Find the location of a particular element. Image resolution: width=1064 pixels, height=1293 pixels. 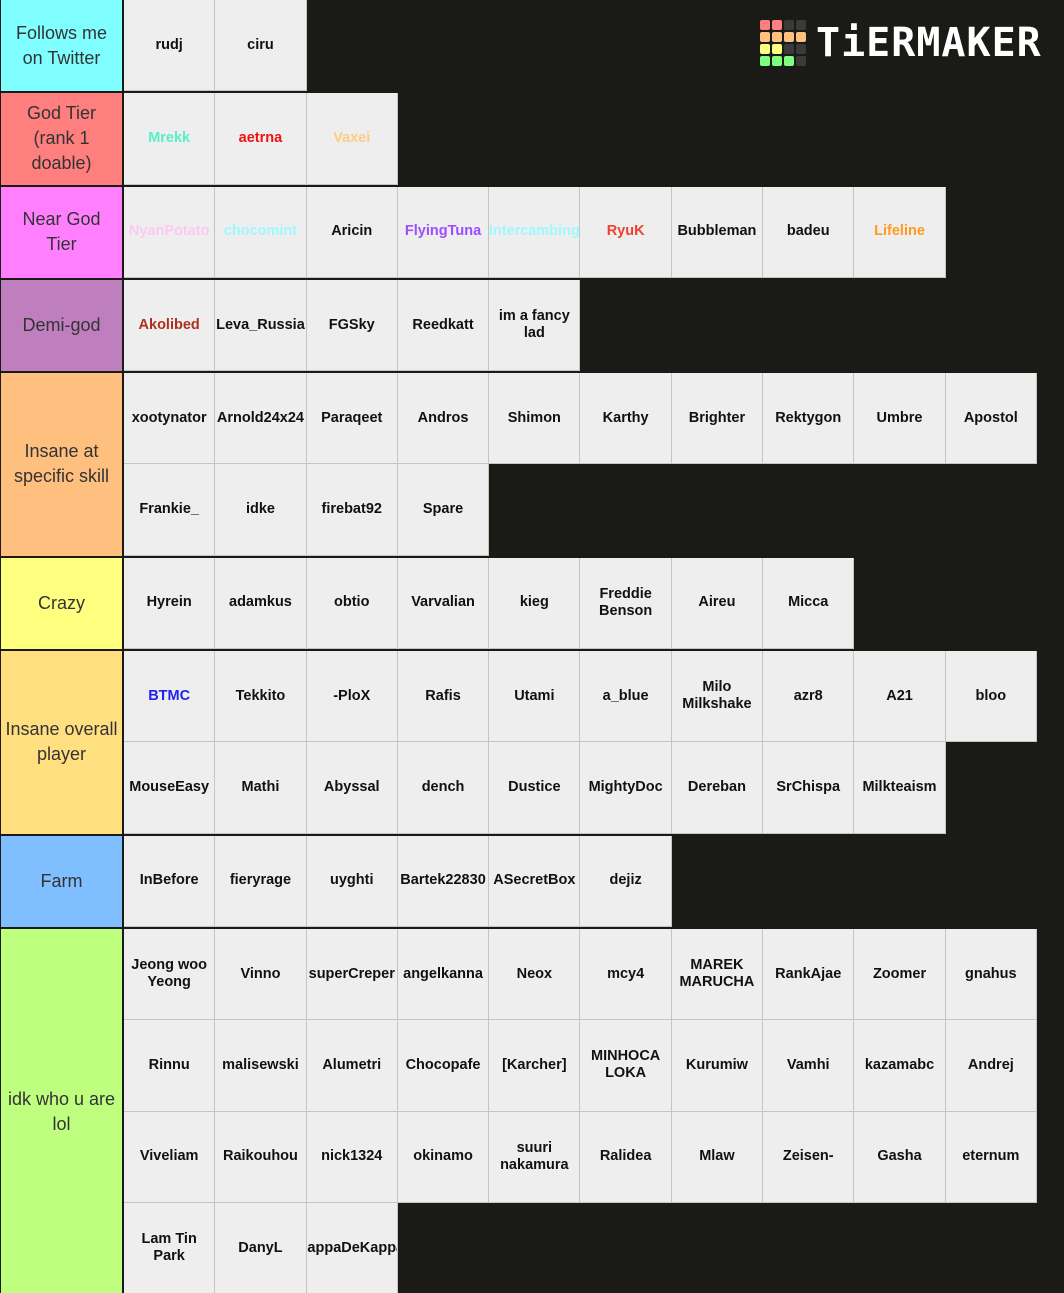

tier-item: Bubbleman is located at coordinates (717, 232).